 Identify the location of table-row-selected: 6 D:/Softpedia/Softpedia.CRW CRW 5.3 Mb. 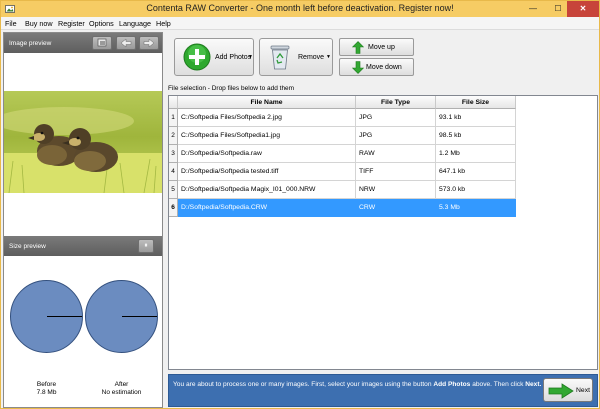
(342, 208).